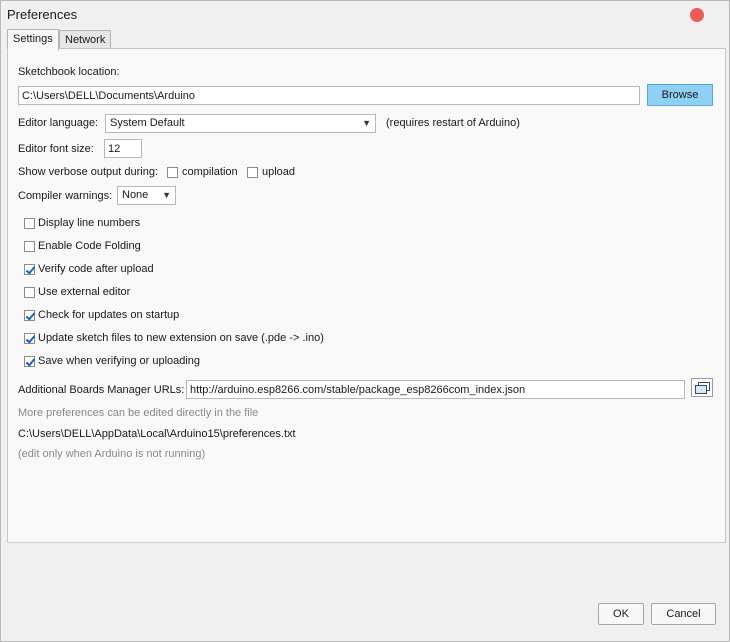 Image resolution: width=730 pixels, height=642 pixels. What do you see at coordinates (680, 95) in the screenshot?
I see `browse-button: Browse` at bounding box center [680, 95].